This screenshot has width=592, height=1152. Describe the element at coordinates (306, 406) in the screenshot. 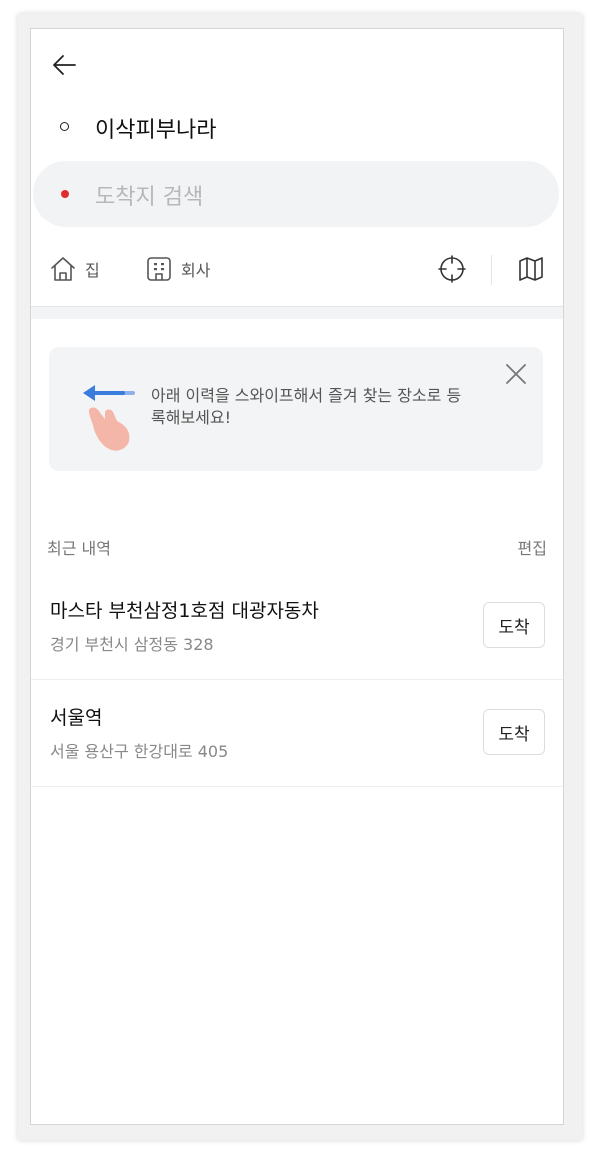

I see `swipe-tip-text: 아래 이력을 스와이프해서 즐겨 찾는 장소로 등록해보세요!` at that location.